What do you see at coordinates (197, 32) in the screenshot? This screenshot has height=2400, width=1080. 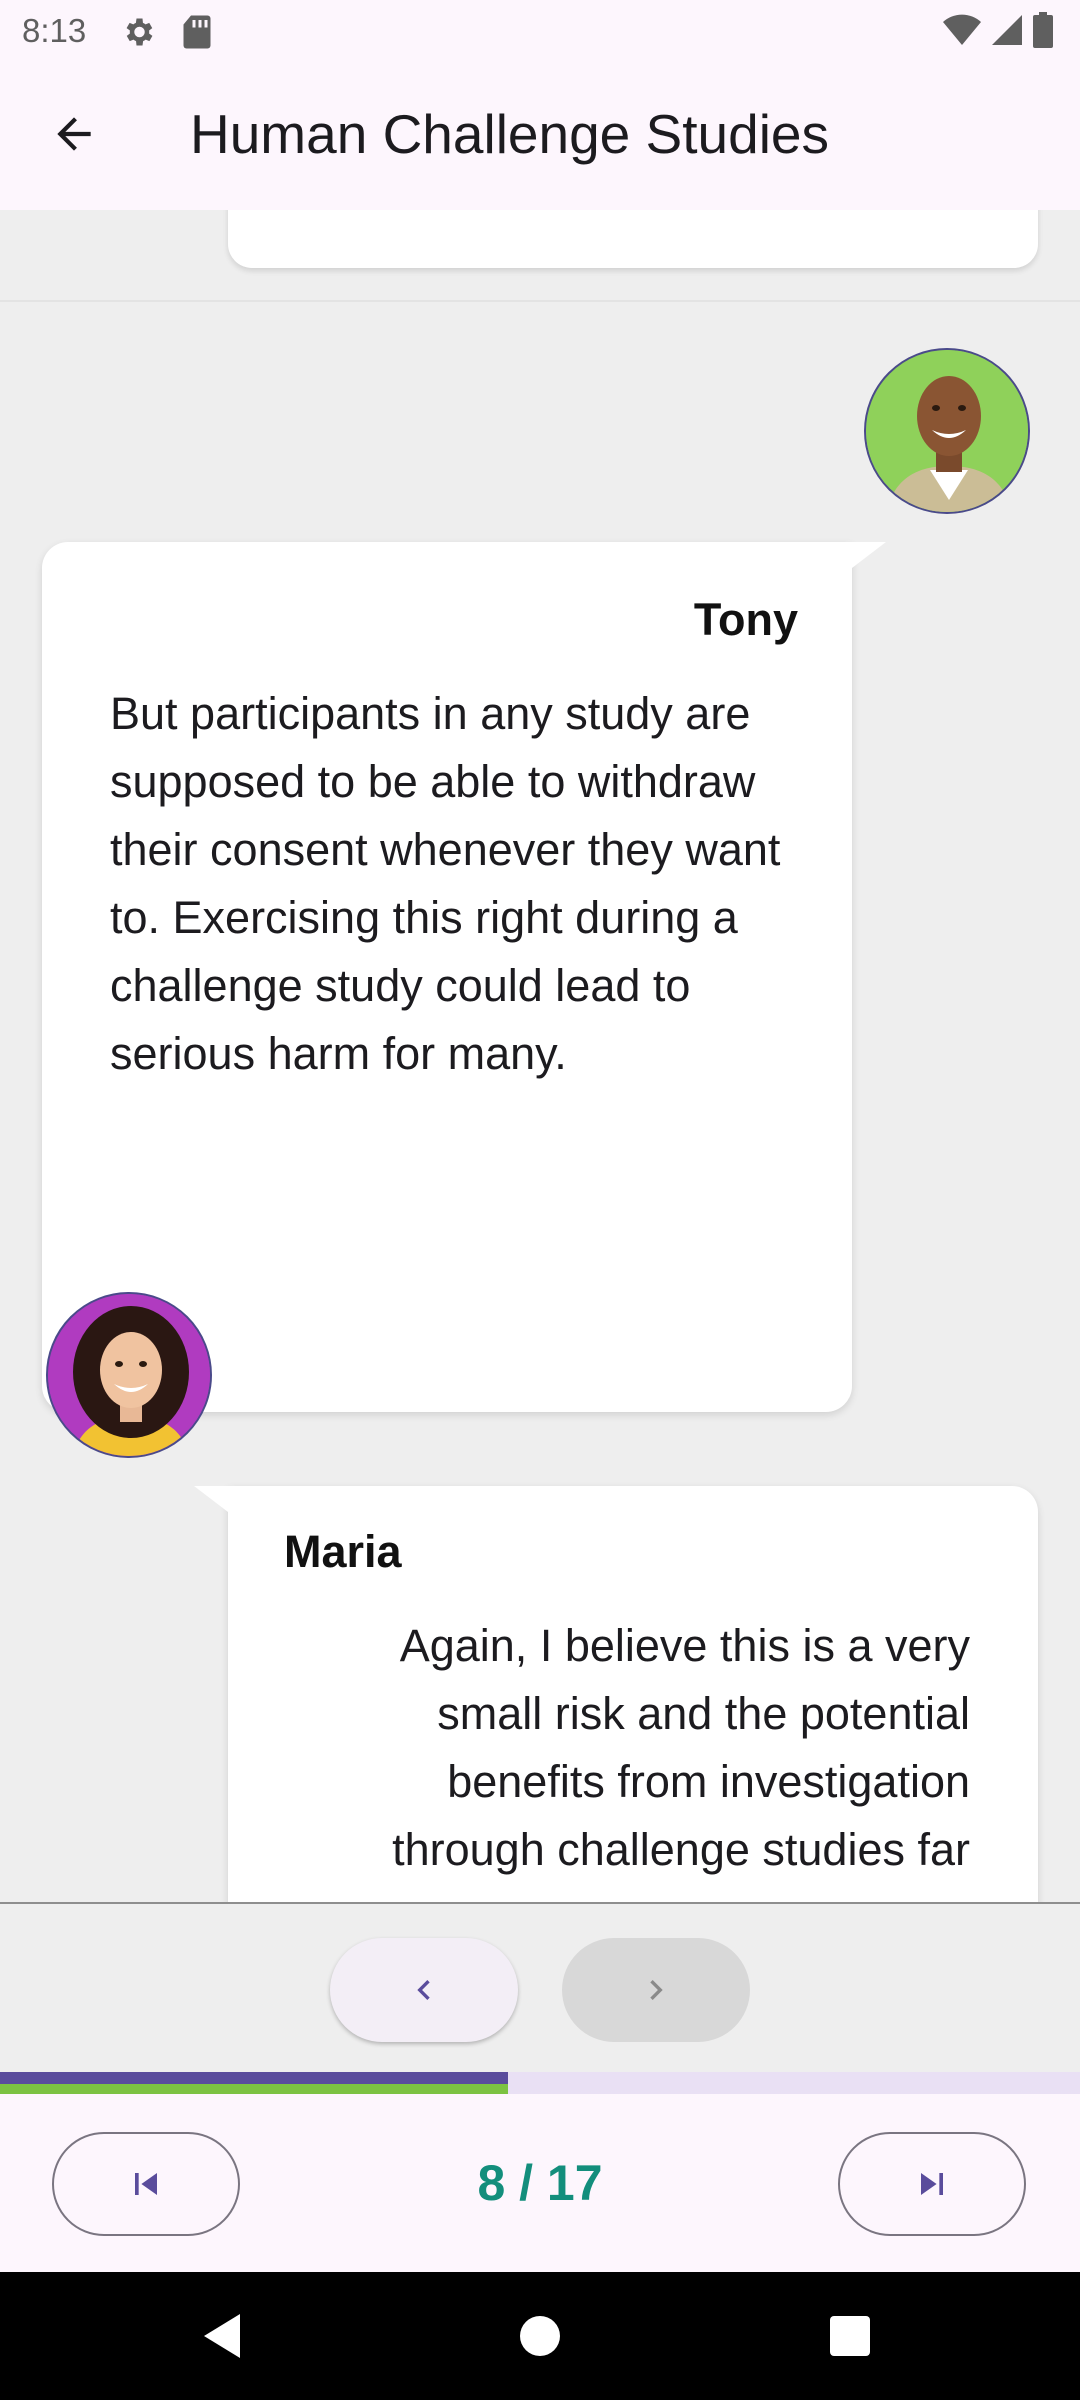 I see `sd-card-icon` at bounding box center [197, 32].